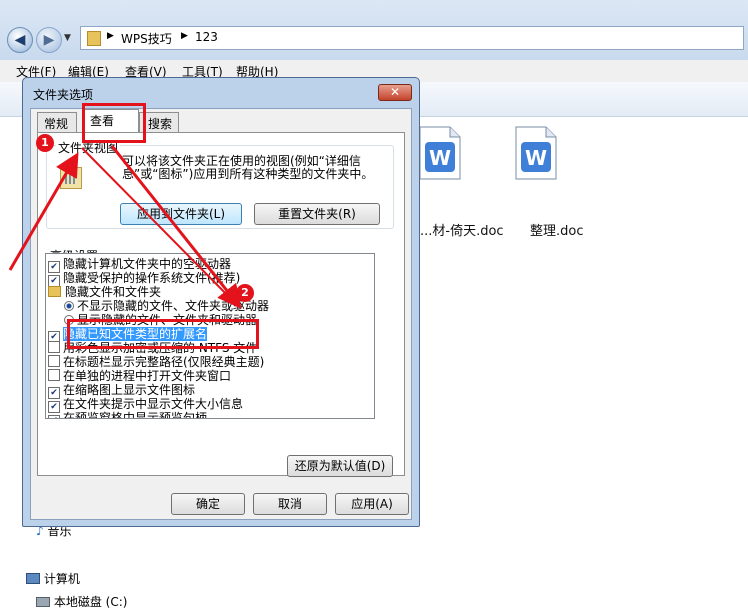 Image resolution: width=748 pixels, height=614 pixels. I want to click on arrow-guide, so click(160, 227).